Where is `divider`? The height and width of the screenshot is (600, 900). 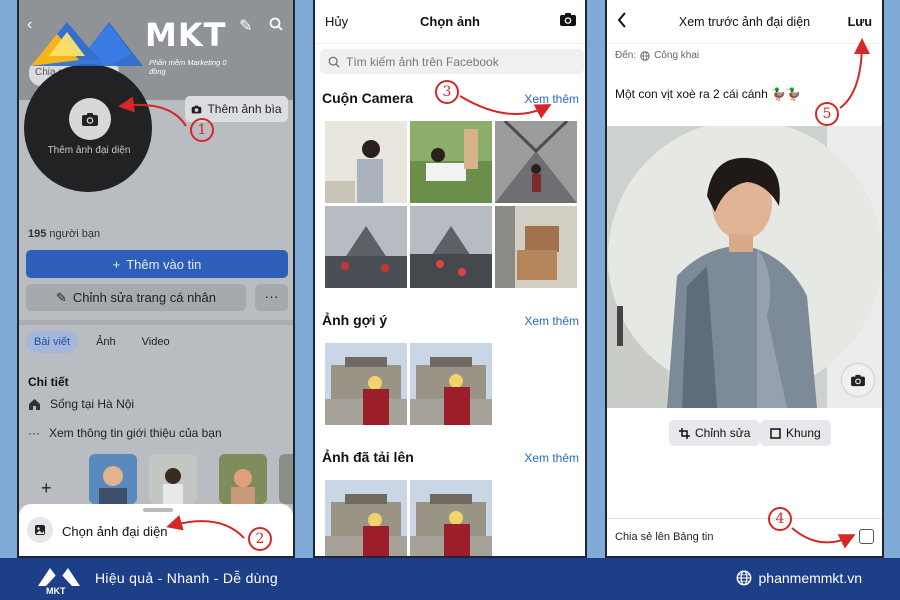 divider is located at coordinates (156, 322).